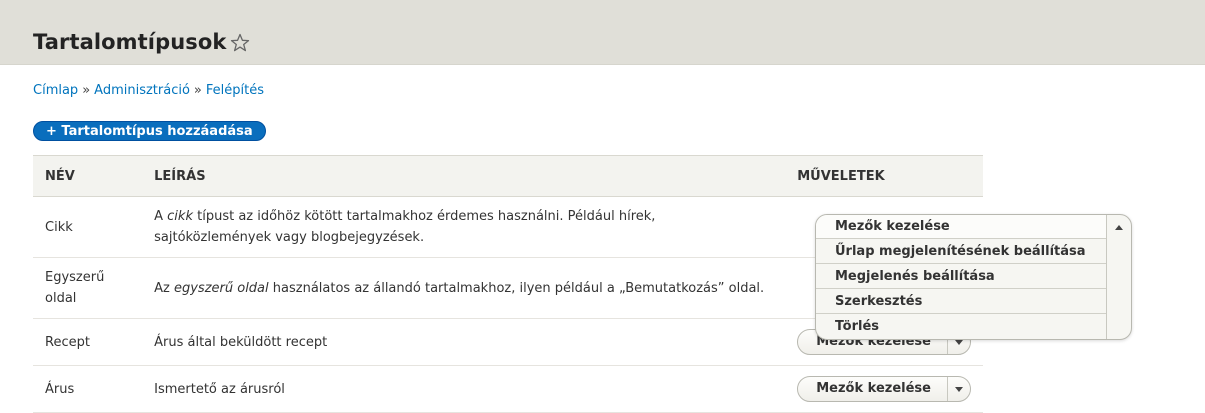 This screenshot has height=413, width=1205. What do you see at coordinates (161, 216) in the screenshot?
I see `description-text: A` at bounding box center [161, 216].